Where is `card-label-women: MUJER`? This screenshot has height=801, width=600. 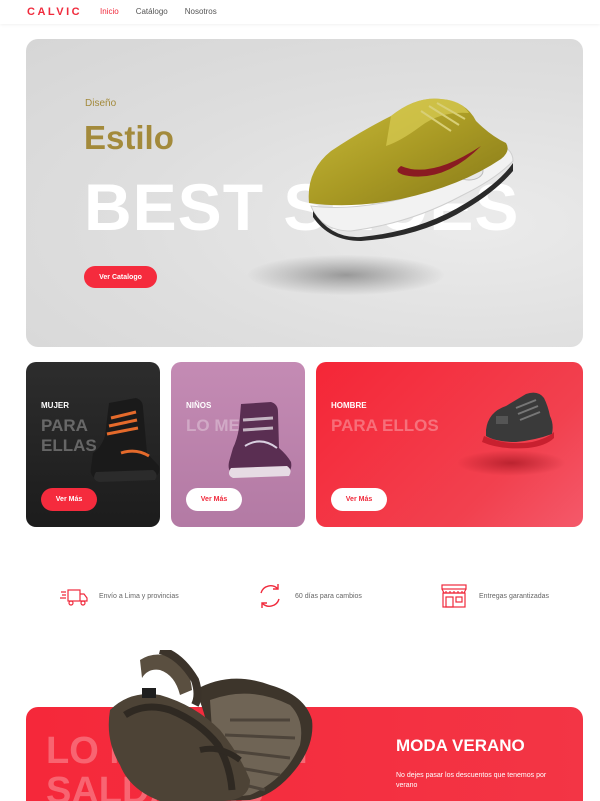 card-label-women: MUJER is located at coordinates (55, 405).